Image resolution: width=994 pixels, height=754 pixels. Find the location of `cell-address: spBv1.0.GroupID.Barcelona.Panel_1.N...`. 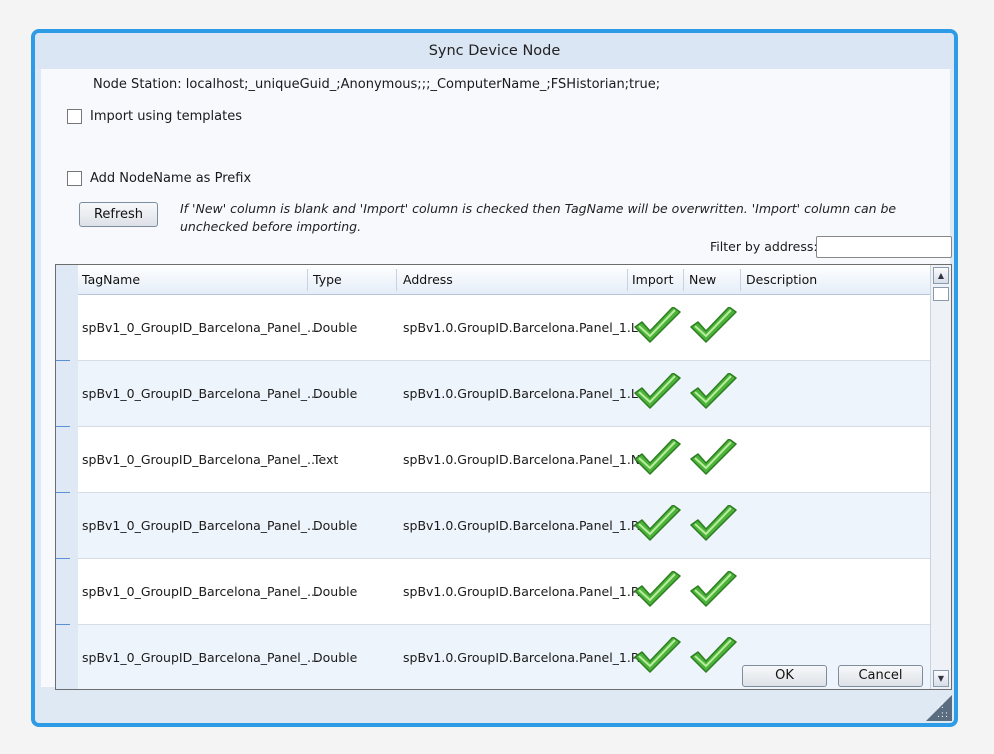

cell-address: spBv1.0.GroupID.Barcelona.Panel_1.N... is located at coordinates (528, 459).